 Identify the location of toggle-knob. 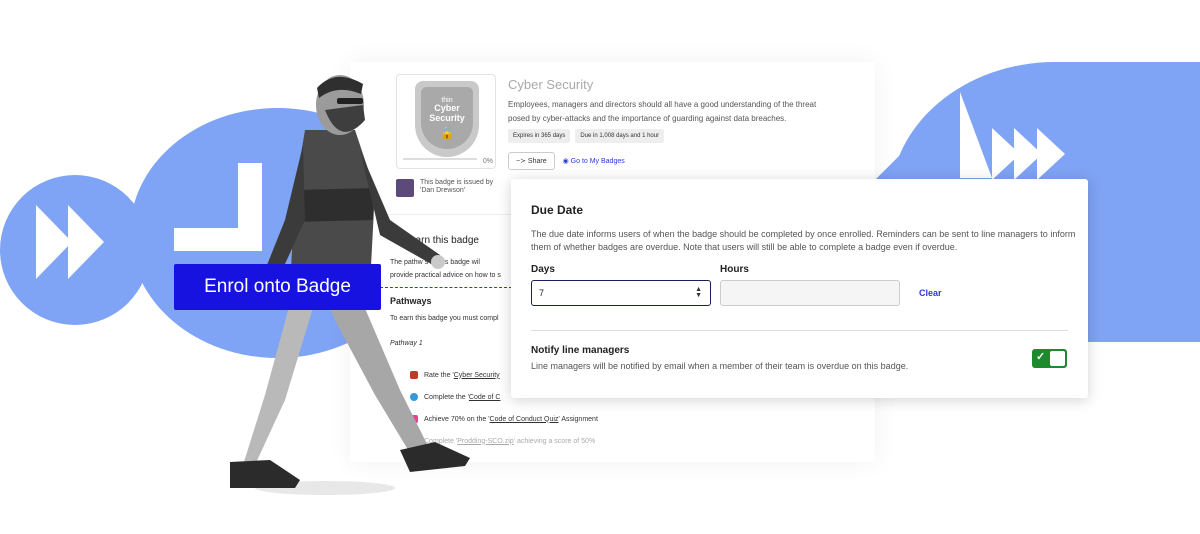
(1057, 358).